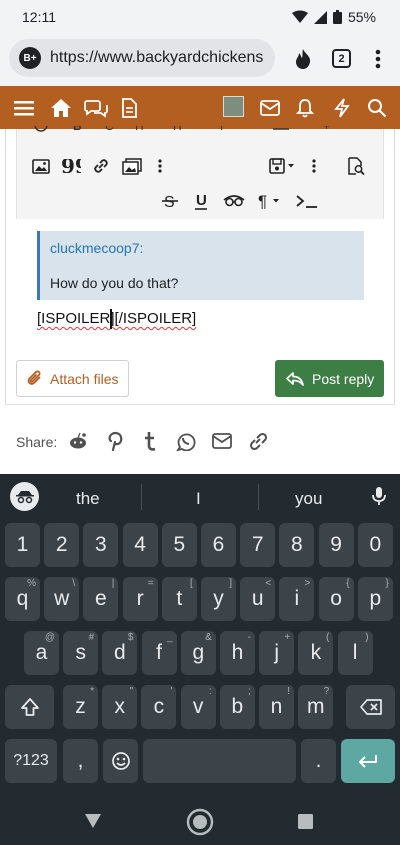  I want to click on key-s: s #, so click(81, 653).